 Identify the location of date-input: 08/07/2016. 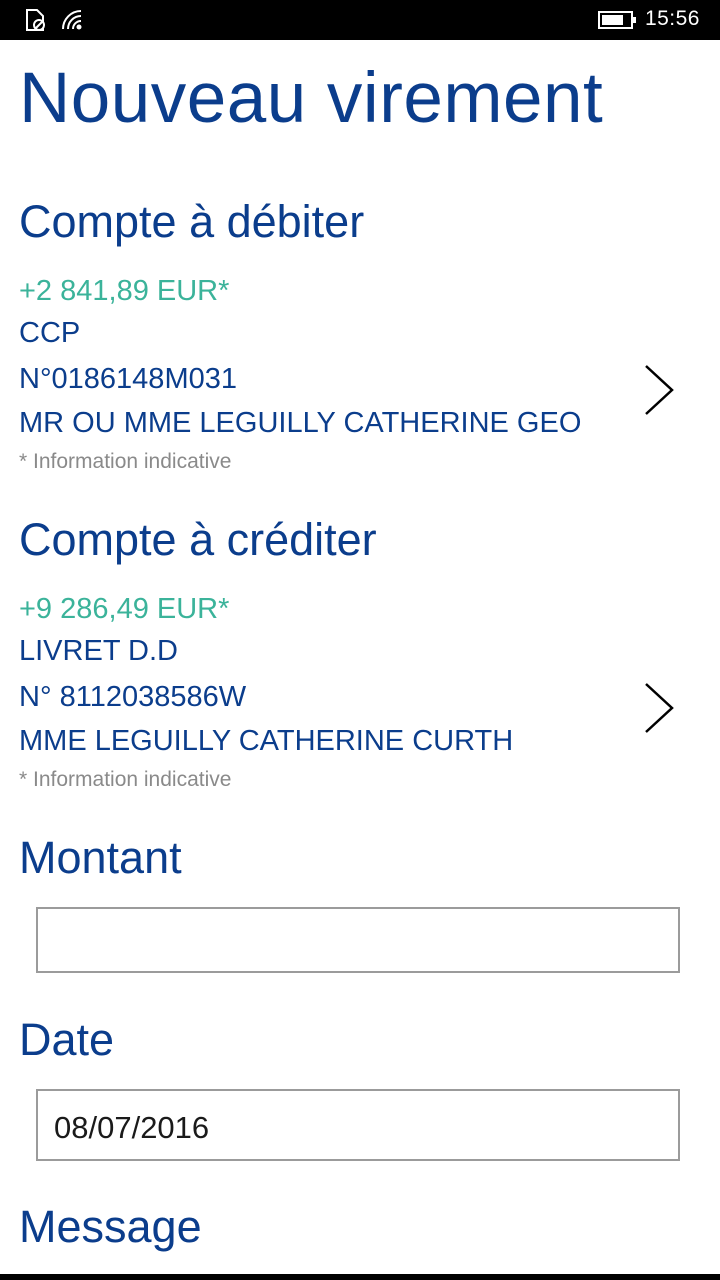
(358, 1125).